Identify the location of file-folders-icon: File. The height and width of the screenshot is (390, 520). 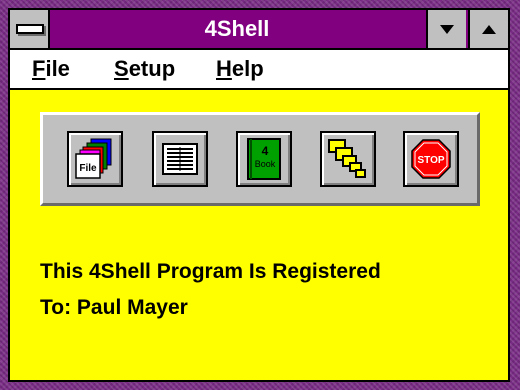
(93, 158).